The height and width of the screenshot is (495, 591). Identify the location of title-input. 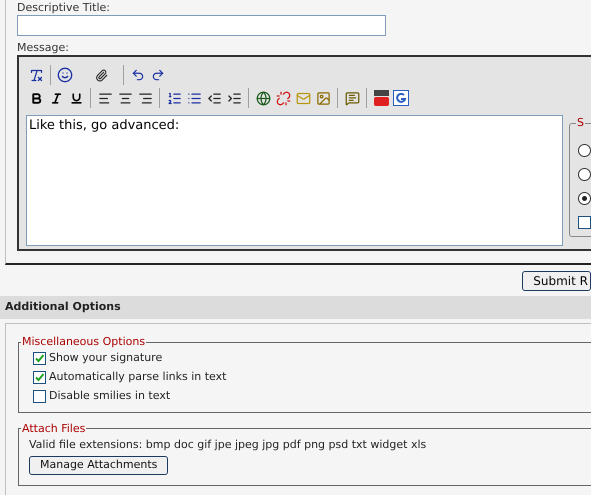
(201, 25).